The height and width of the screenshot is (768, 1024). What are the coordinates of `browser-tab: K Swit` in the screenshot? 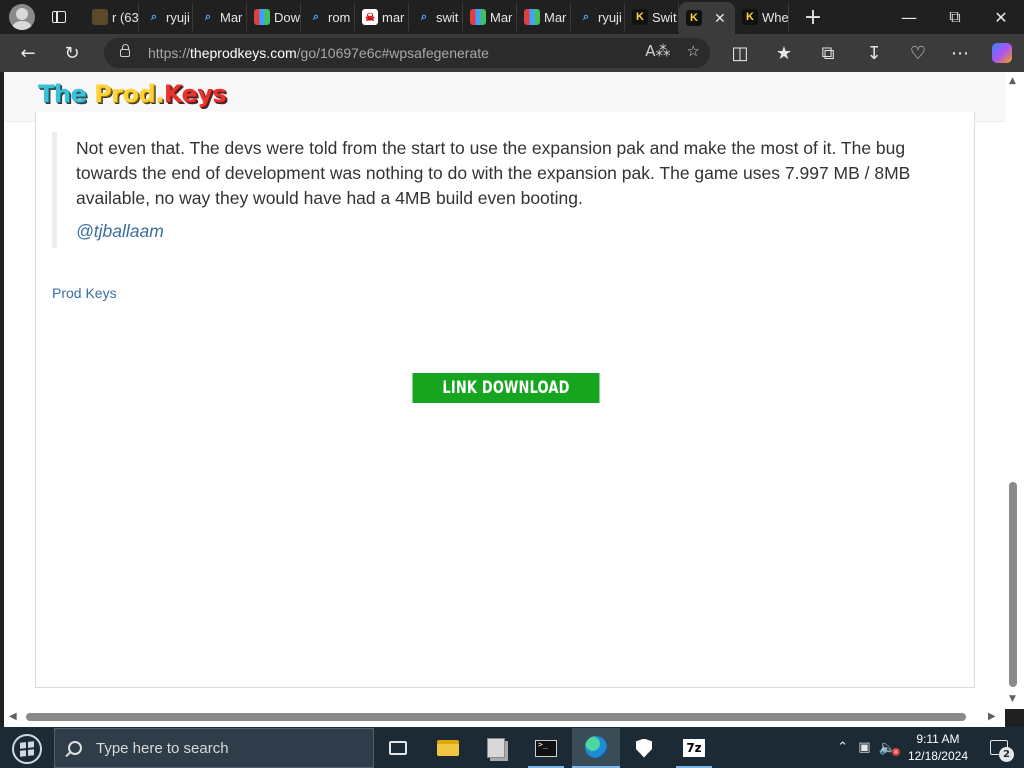 It's located at (652, 17).